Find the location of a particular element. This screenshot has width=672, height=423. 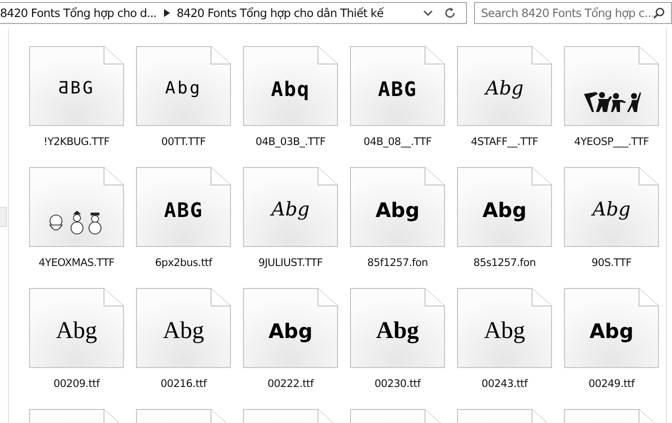

file-name: 4YEOXMAS.TTF is located at coordinates (76, 263).